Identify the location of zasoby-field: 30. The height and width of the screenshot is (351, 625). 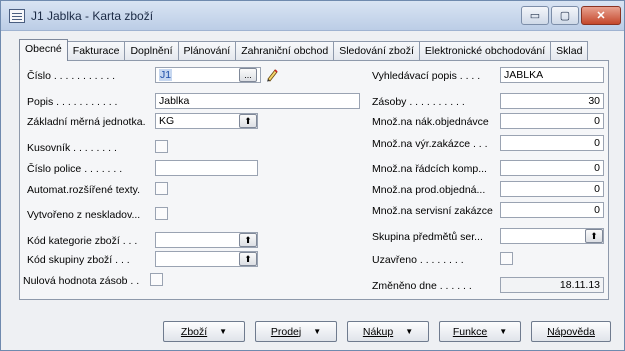
(552, 101).